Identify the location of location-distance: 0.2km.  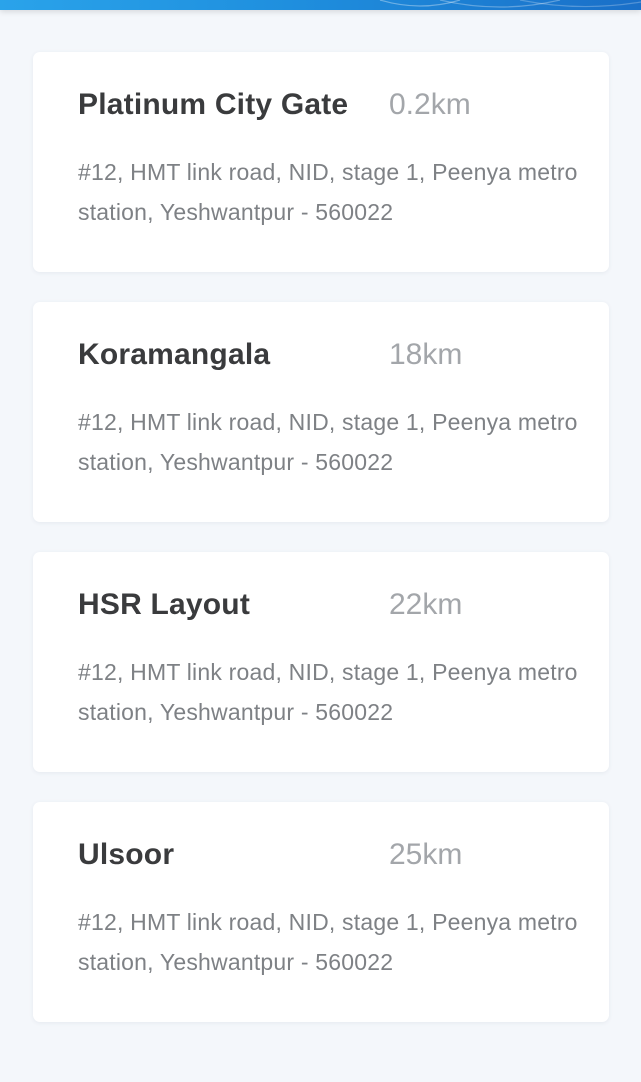
(430, 104).